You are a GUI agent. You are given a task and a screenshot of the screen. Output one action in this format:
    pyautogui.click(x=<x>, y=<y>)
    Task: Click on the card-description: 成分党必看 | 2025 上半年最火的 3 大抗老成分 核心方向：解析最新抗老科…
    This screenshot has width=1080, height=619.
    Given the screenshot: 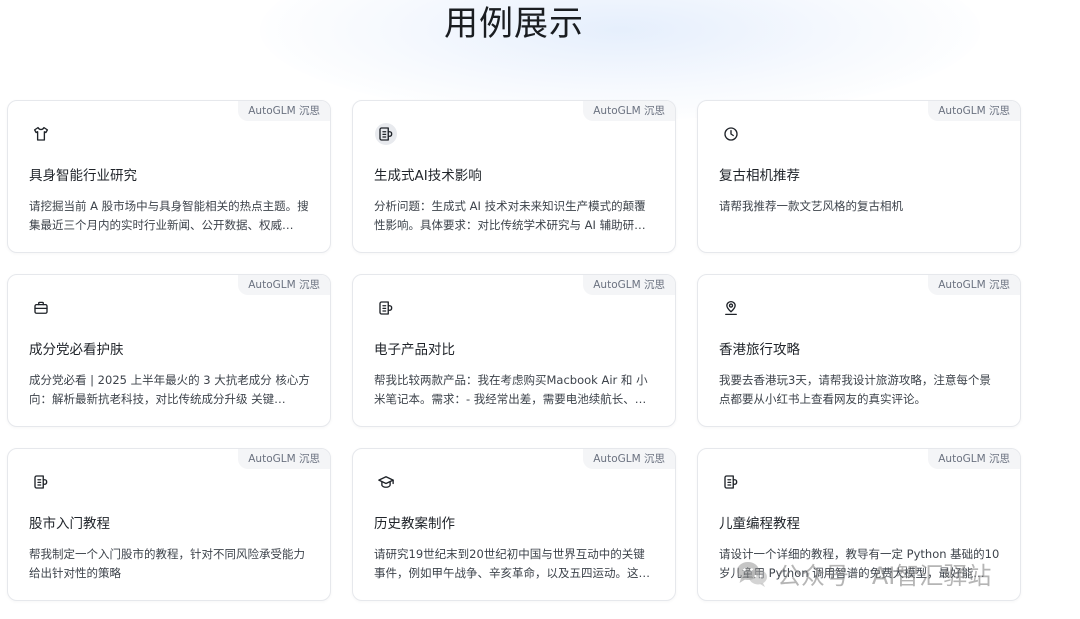 What is the action you would take?
    pyautogui.click(x=169, y=389)
    